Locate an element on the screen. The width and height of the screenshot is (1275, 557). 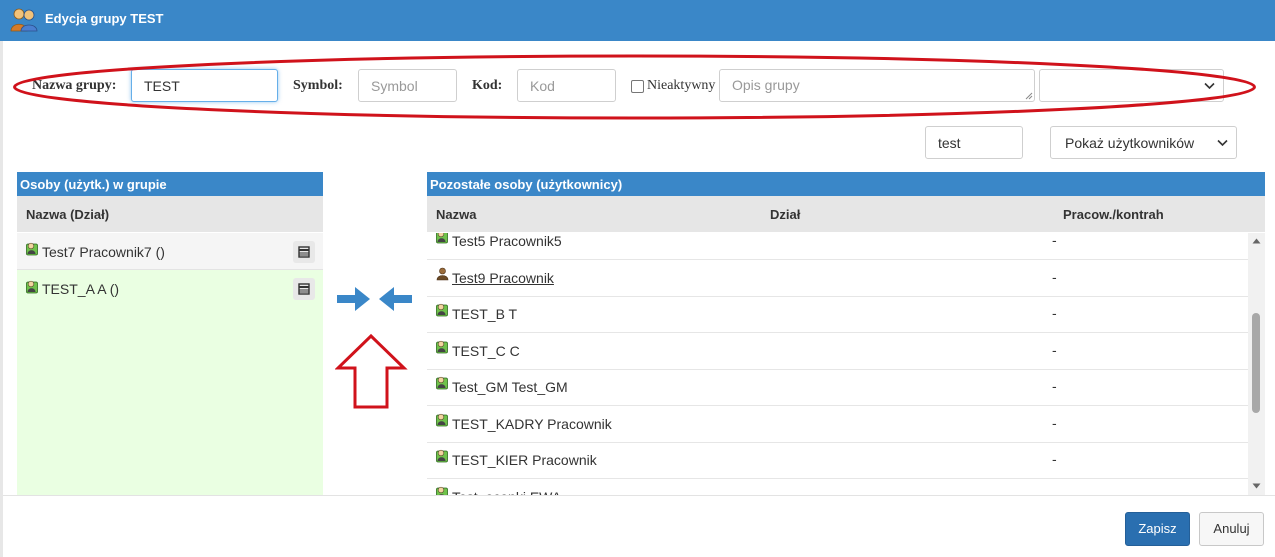
arrow-left-icon is located at coordinates (395, 299).